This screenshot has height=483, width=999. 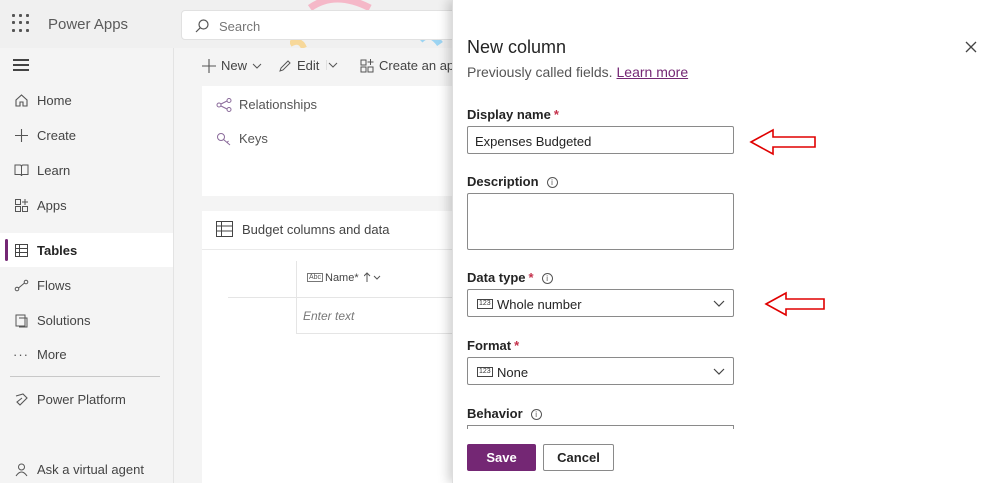 What do you see at coordinates (517, 47) in the screenshot?
I see `panel-title: New column` at bounding box center [517, 47].